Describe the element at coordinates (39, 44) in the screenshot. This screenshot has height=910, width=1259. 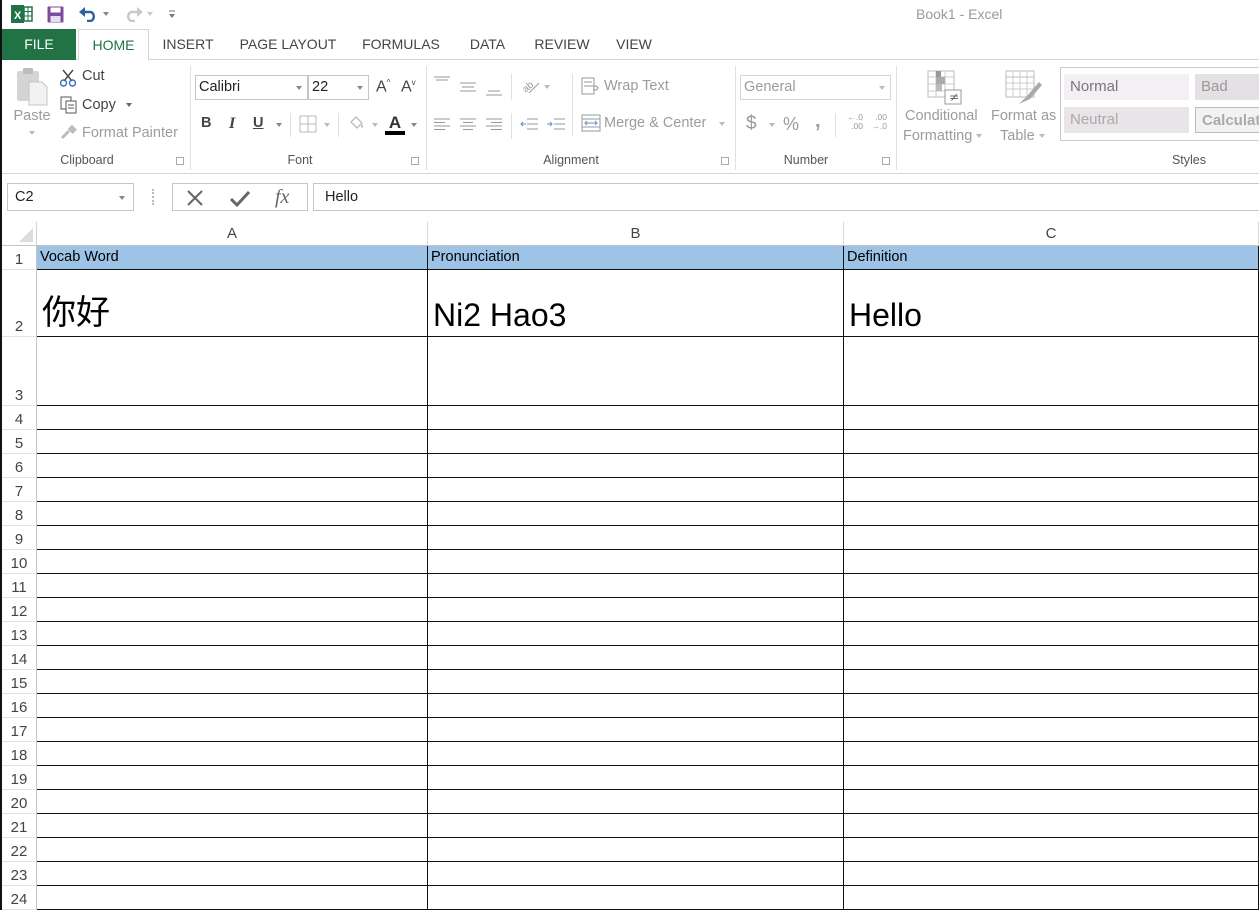
I see `tab-file: FILE` at that location.